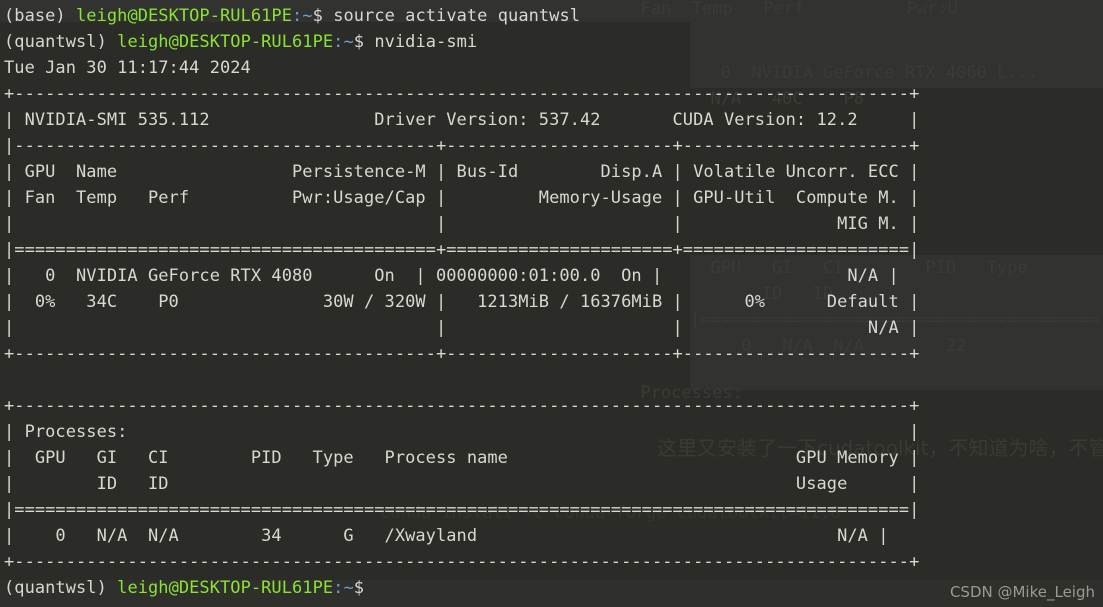 Image resolution: width=1103 pixels, height=607 pixels. I want to click on nvidia-smi-datestamp: Tue Jan 30 11:17:44 2024, so click(127, 68).